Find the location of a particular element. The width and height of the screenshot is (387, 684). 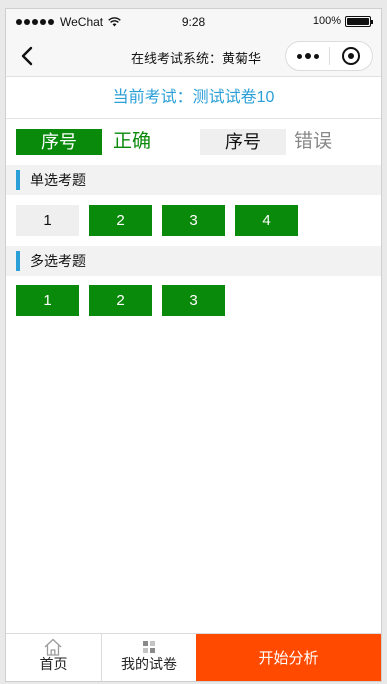

wrong-legend-swatch: 序号 is located at coordinates (243, 142).